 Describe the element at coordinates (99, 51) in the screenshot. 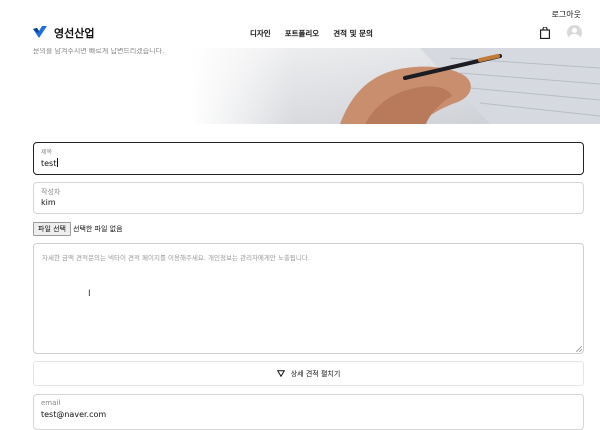

I see `hero-intro-text: 문의를 남겨주시면 빠르게 답변드리겠습니다.` at that location.